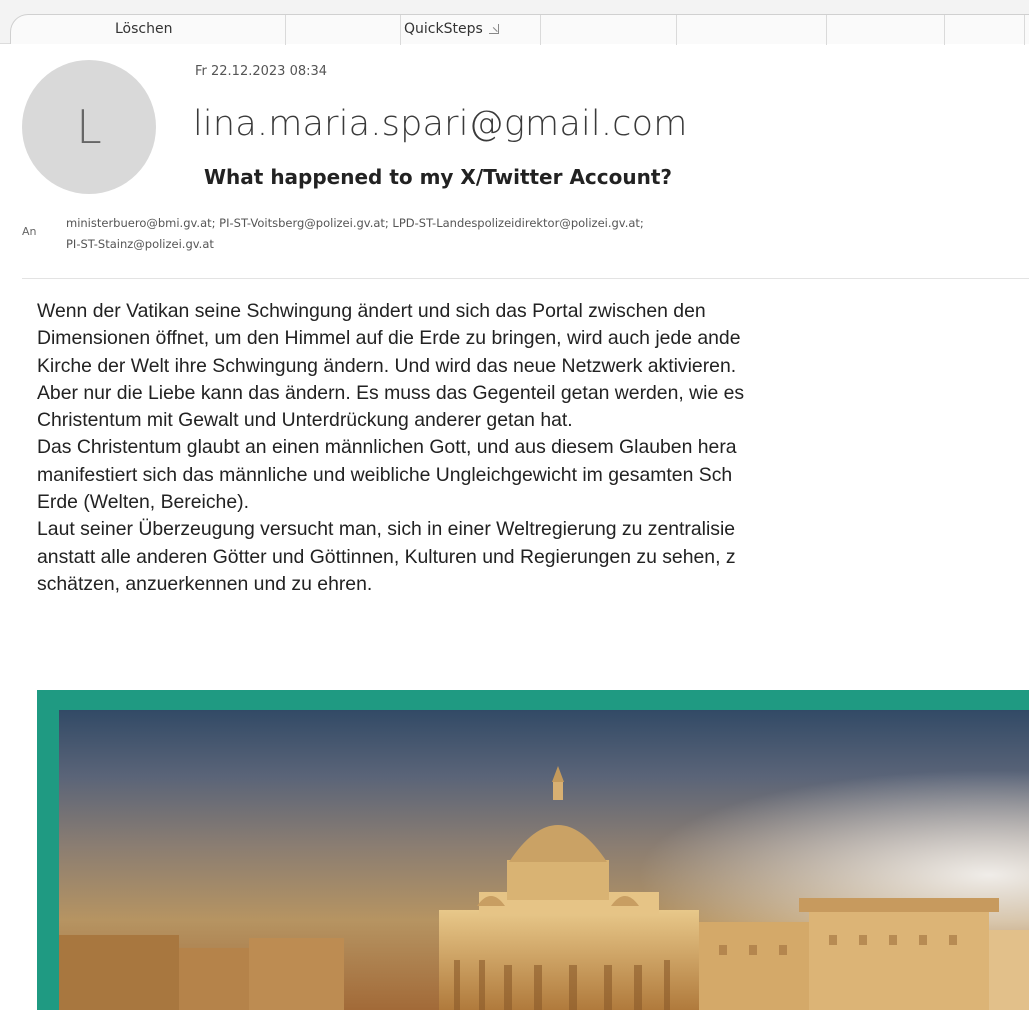 Image resolution: width=1029 pixels, height=1010 pixels. What do you see at coordinates (531, 244) in the screenshot?
I see `recipients-line: PI-ST-Stainz@polizei.gv.at` at bounding box center [531, 244].